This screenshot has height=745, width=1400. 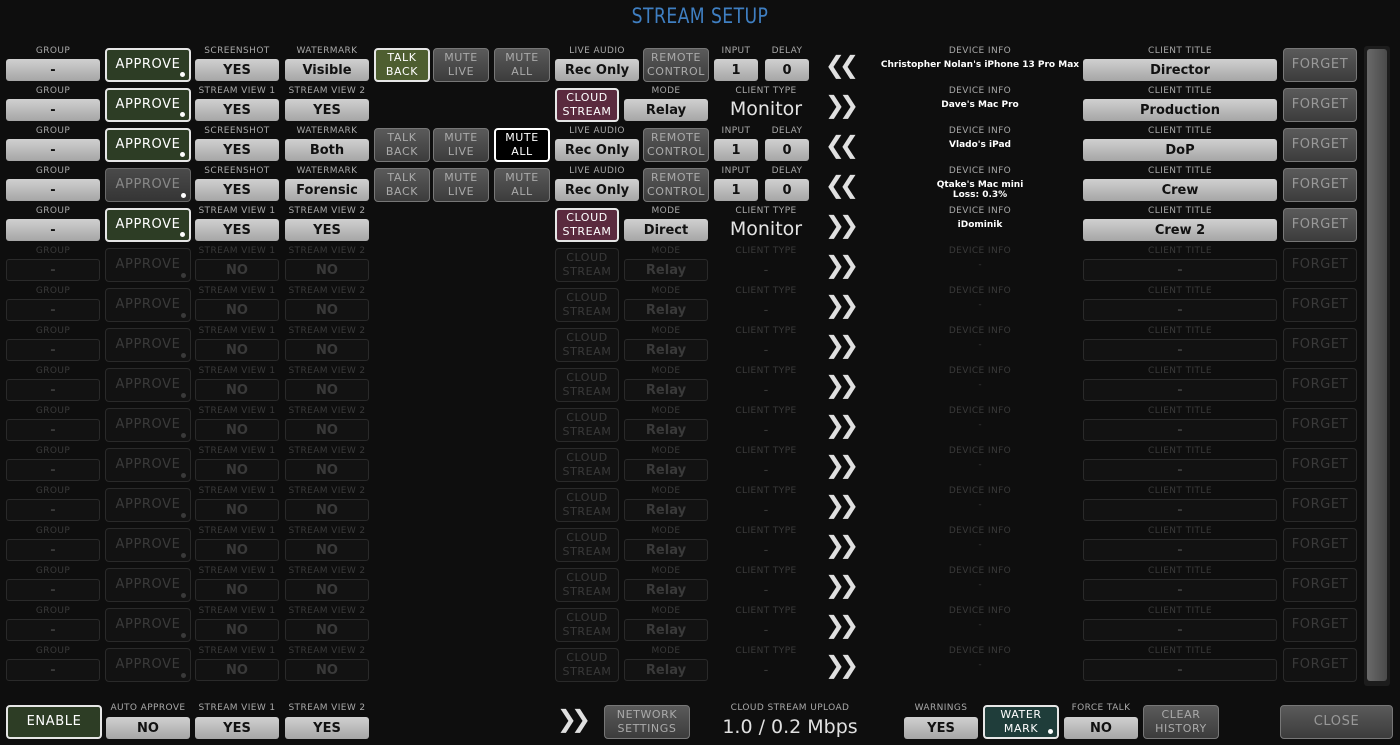 What do you see at coordinates (597, 150) in the screenshot?
I see `live-audio-field: Rec Only` at bounding box center [597, 150].